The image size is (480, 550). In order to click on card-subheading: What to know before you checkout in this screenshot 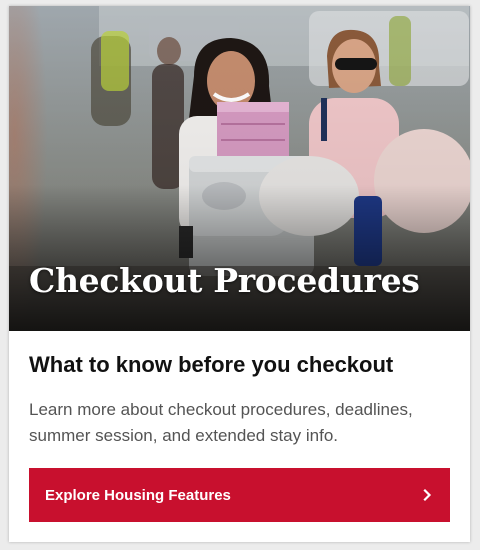, I will do `click(211, 364)`.